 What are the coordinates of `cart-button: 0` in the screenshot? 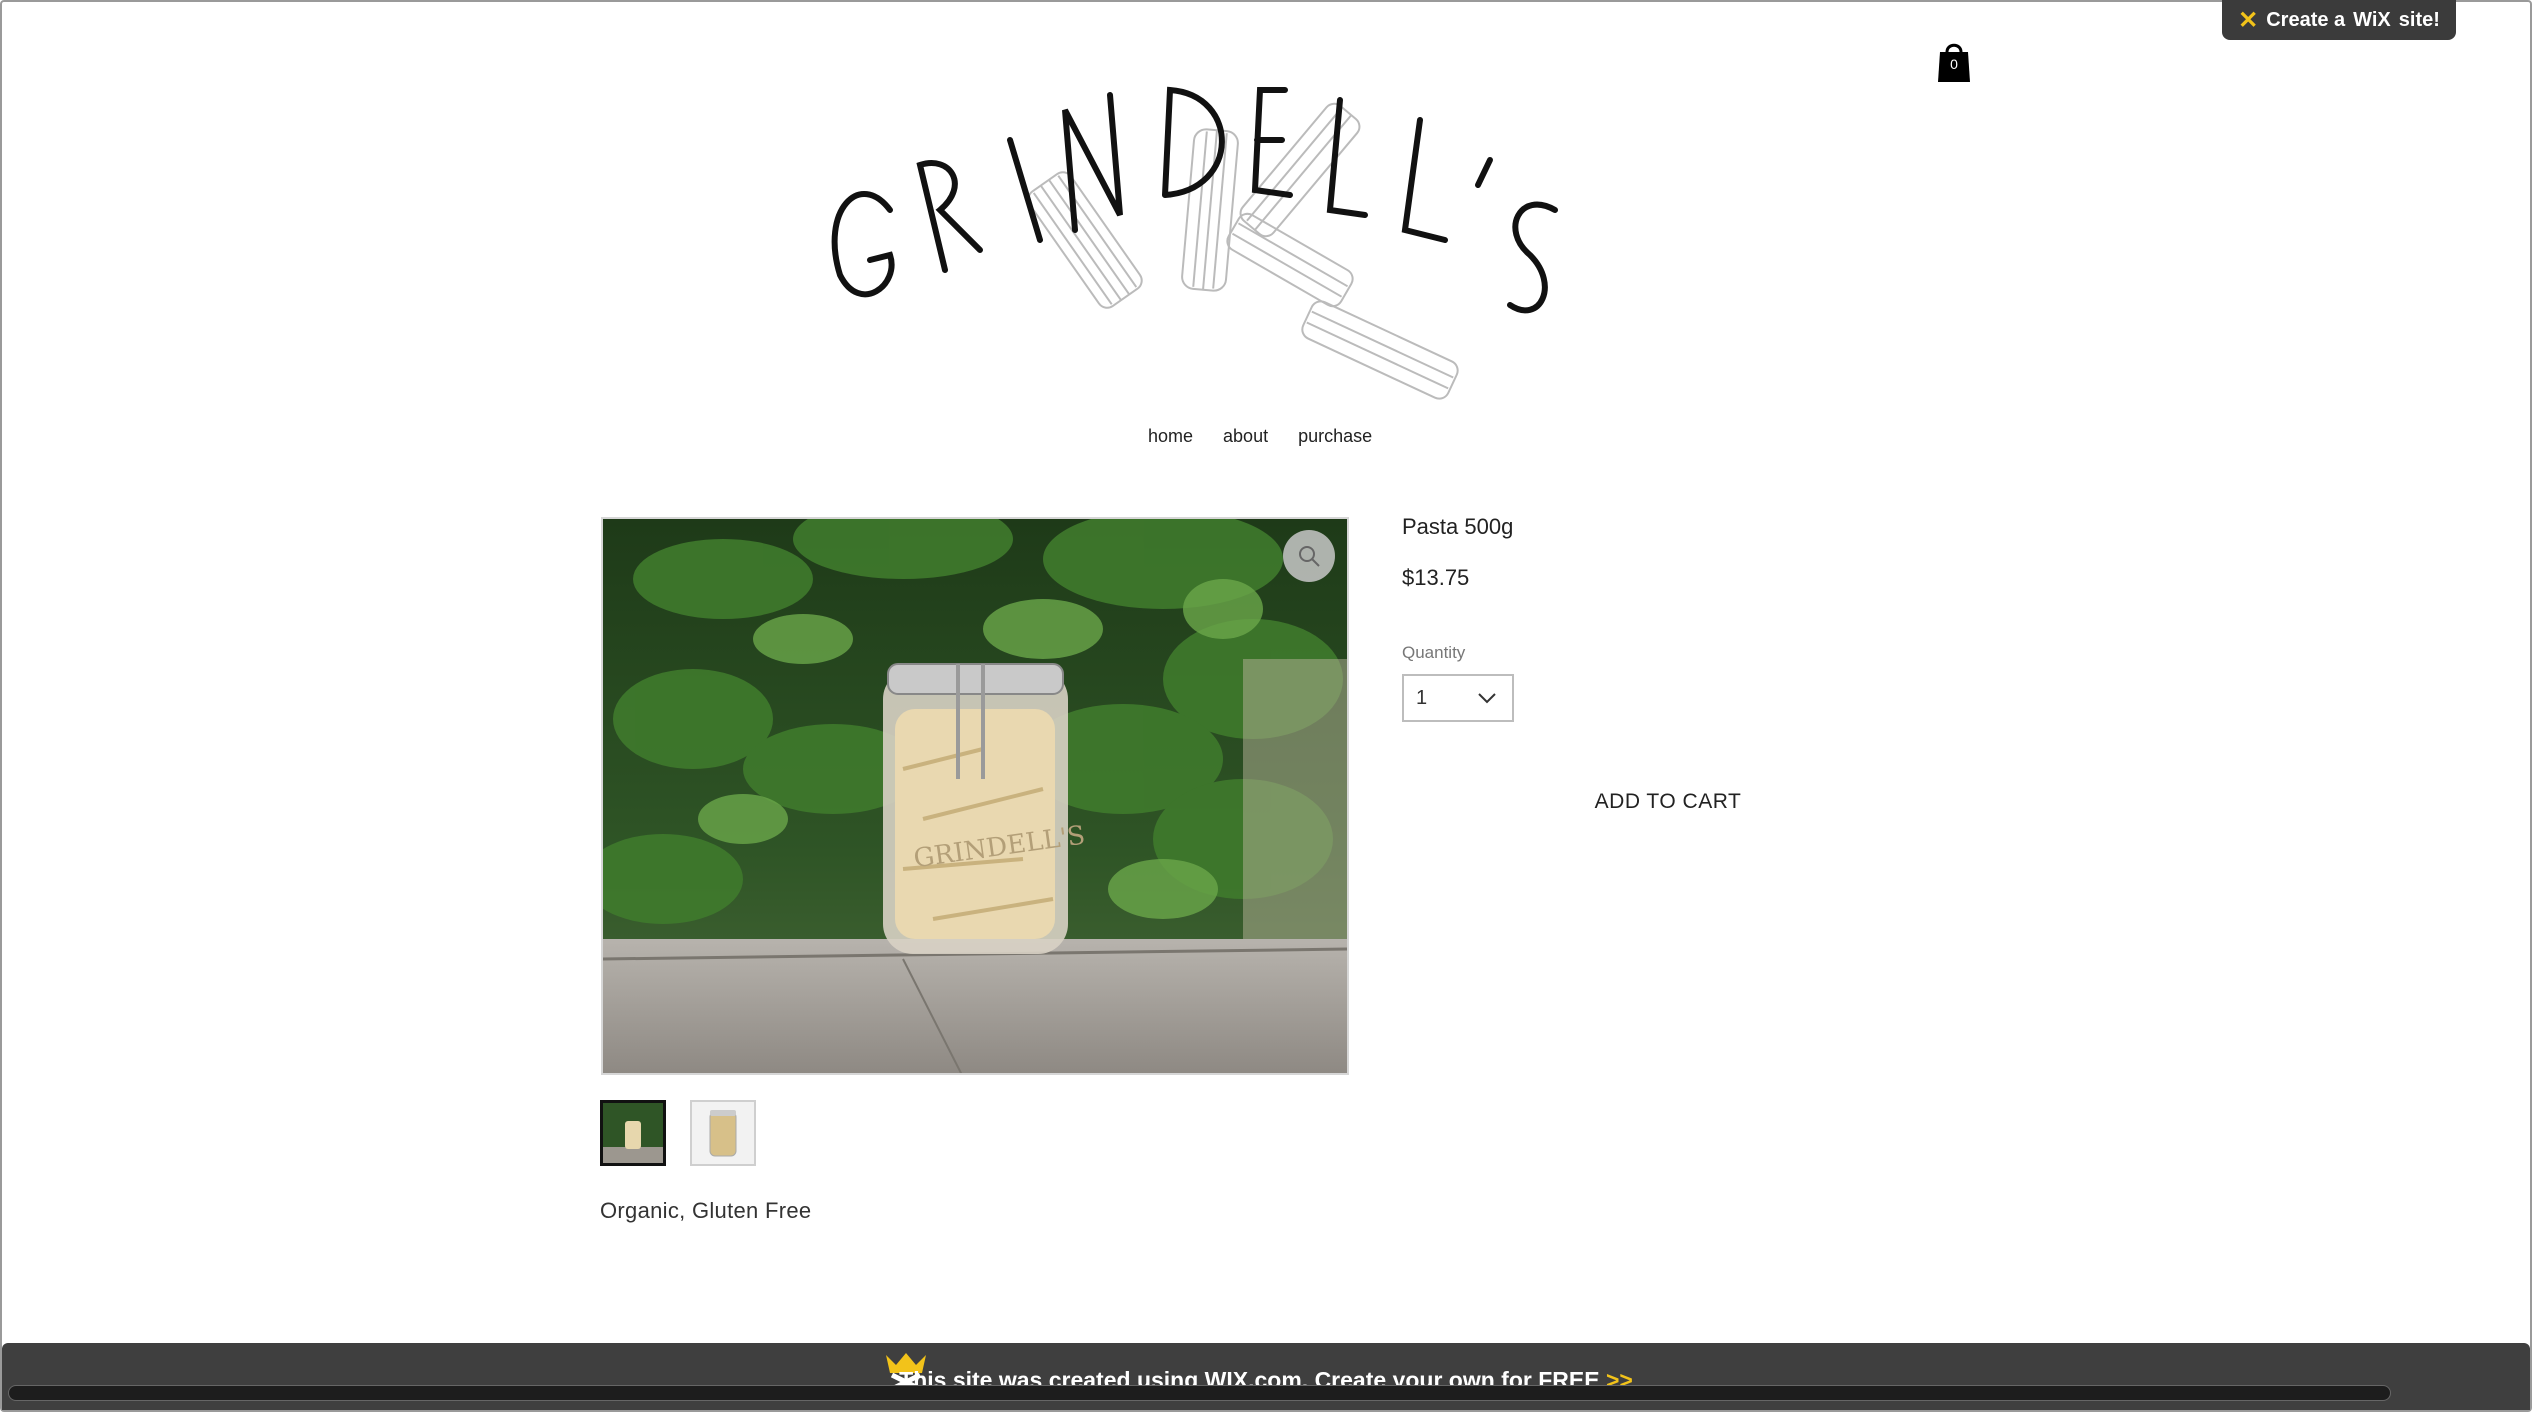 It's located at (1954, 61).